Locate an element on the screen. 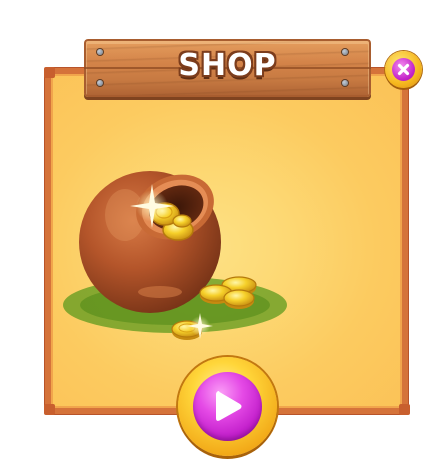 The height and width of the screenshot is (463, 440). title-plank: SHOP is located at coordinates (227, 68).